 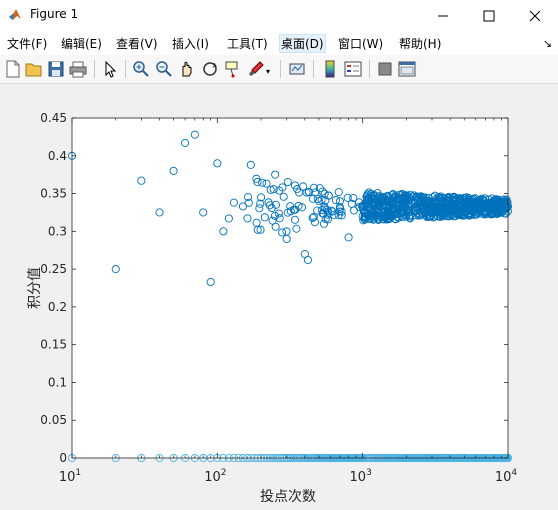 I want to click on close-button, so click(x=535, y=15).